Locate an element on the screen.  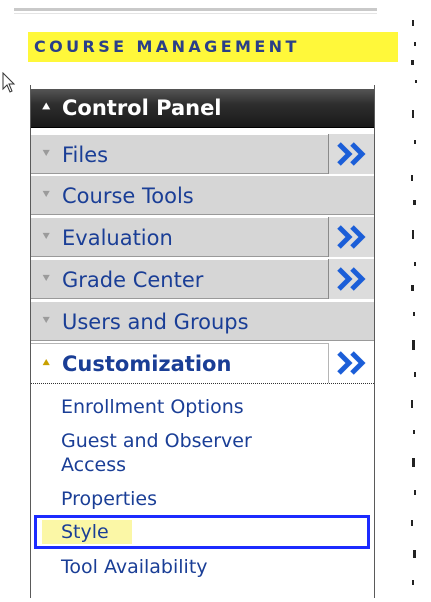
sub-item-guest-and-observer-access-line2: Access is located at coordinates (93, 465).